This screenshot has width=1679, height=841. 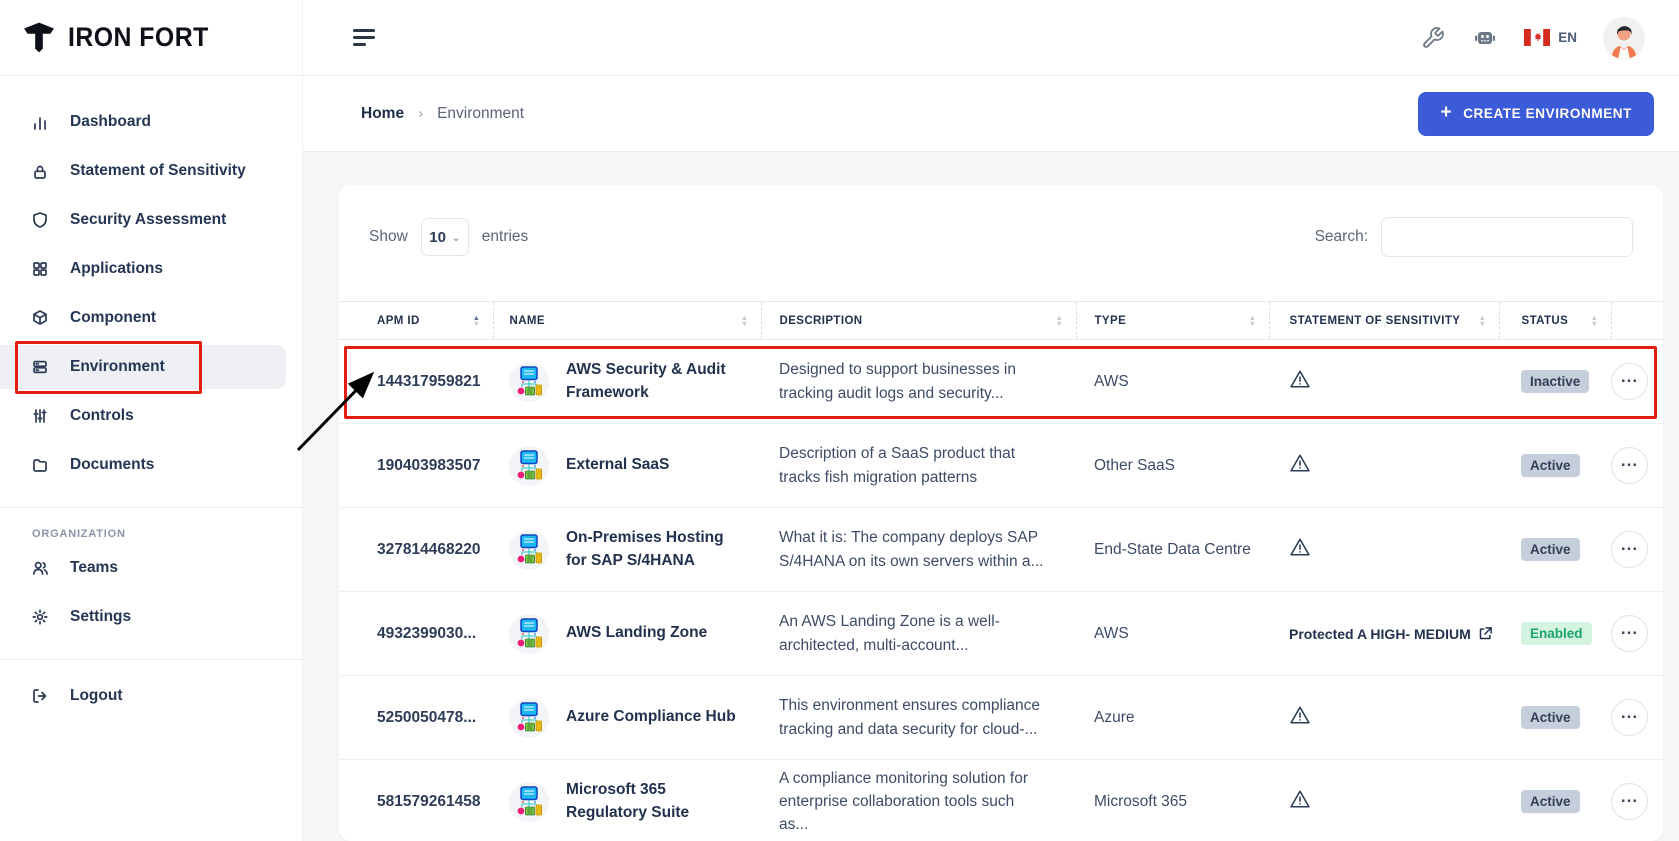 What do you see at coordinates (1172, 800) in the screenshot?
I see `type-cell: Microsoft 365` at bounding box center [1172, 800].